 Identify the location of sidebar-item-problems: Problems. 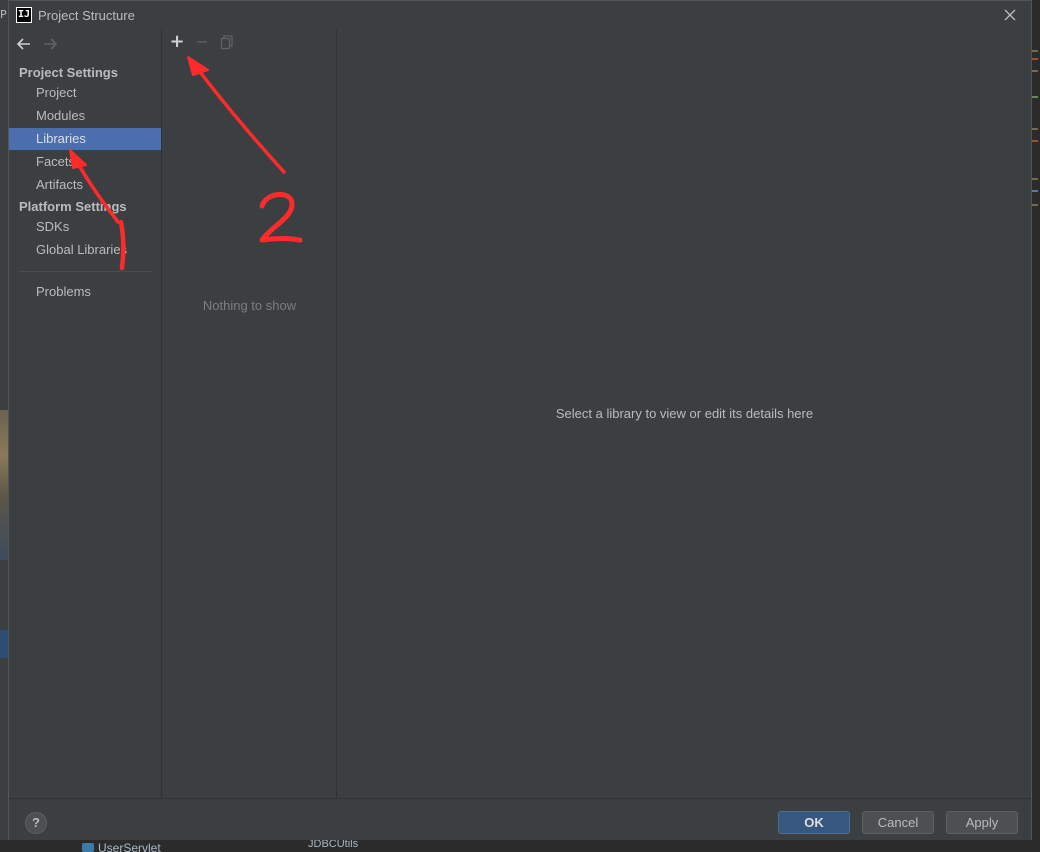
(85, 292).